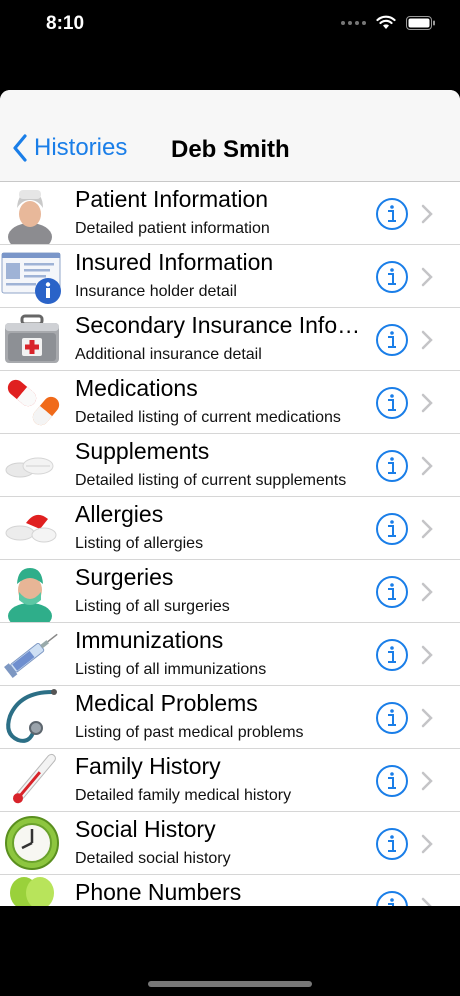 The height and width of the screenshot is (996, 460). What do you see at coordinates (31, 716) in the screenshot?
I see `stethoscope-icon` at bounding box center [31, 716].